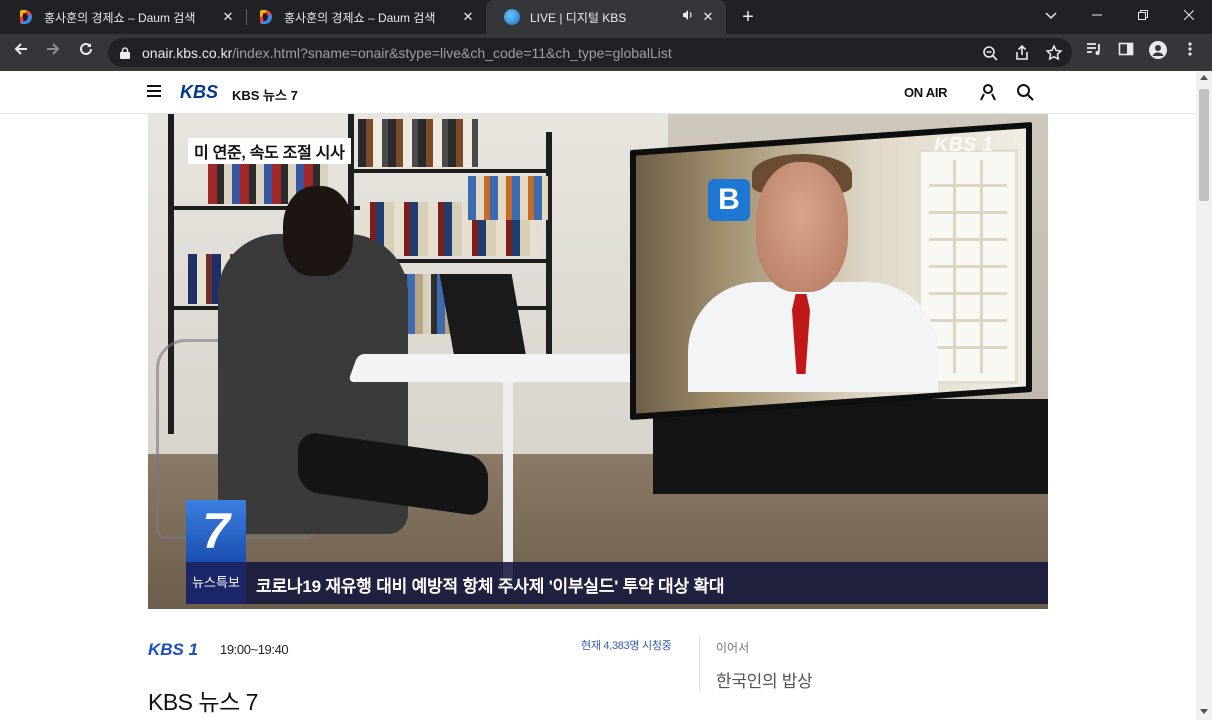 The image size is (1212, 720). I want to click on desk, so click(510, 368).